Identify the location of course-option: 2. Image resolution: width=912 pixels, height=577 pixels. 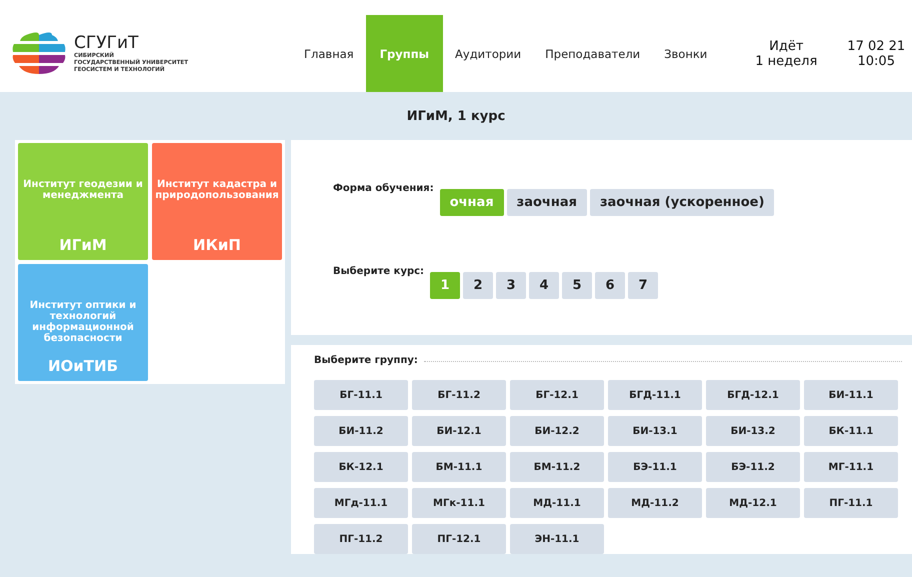
(478, 285).